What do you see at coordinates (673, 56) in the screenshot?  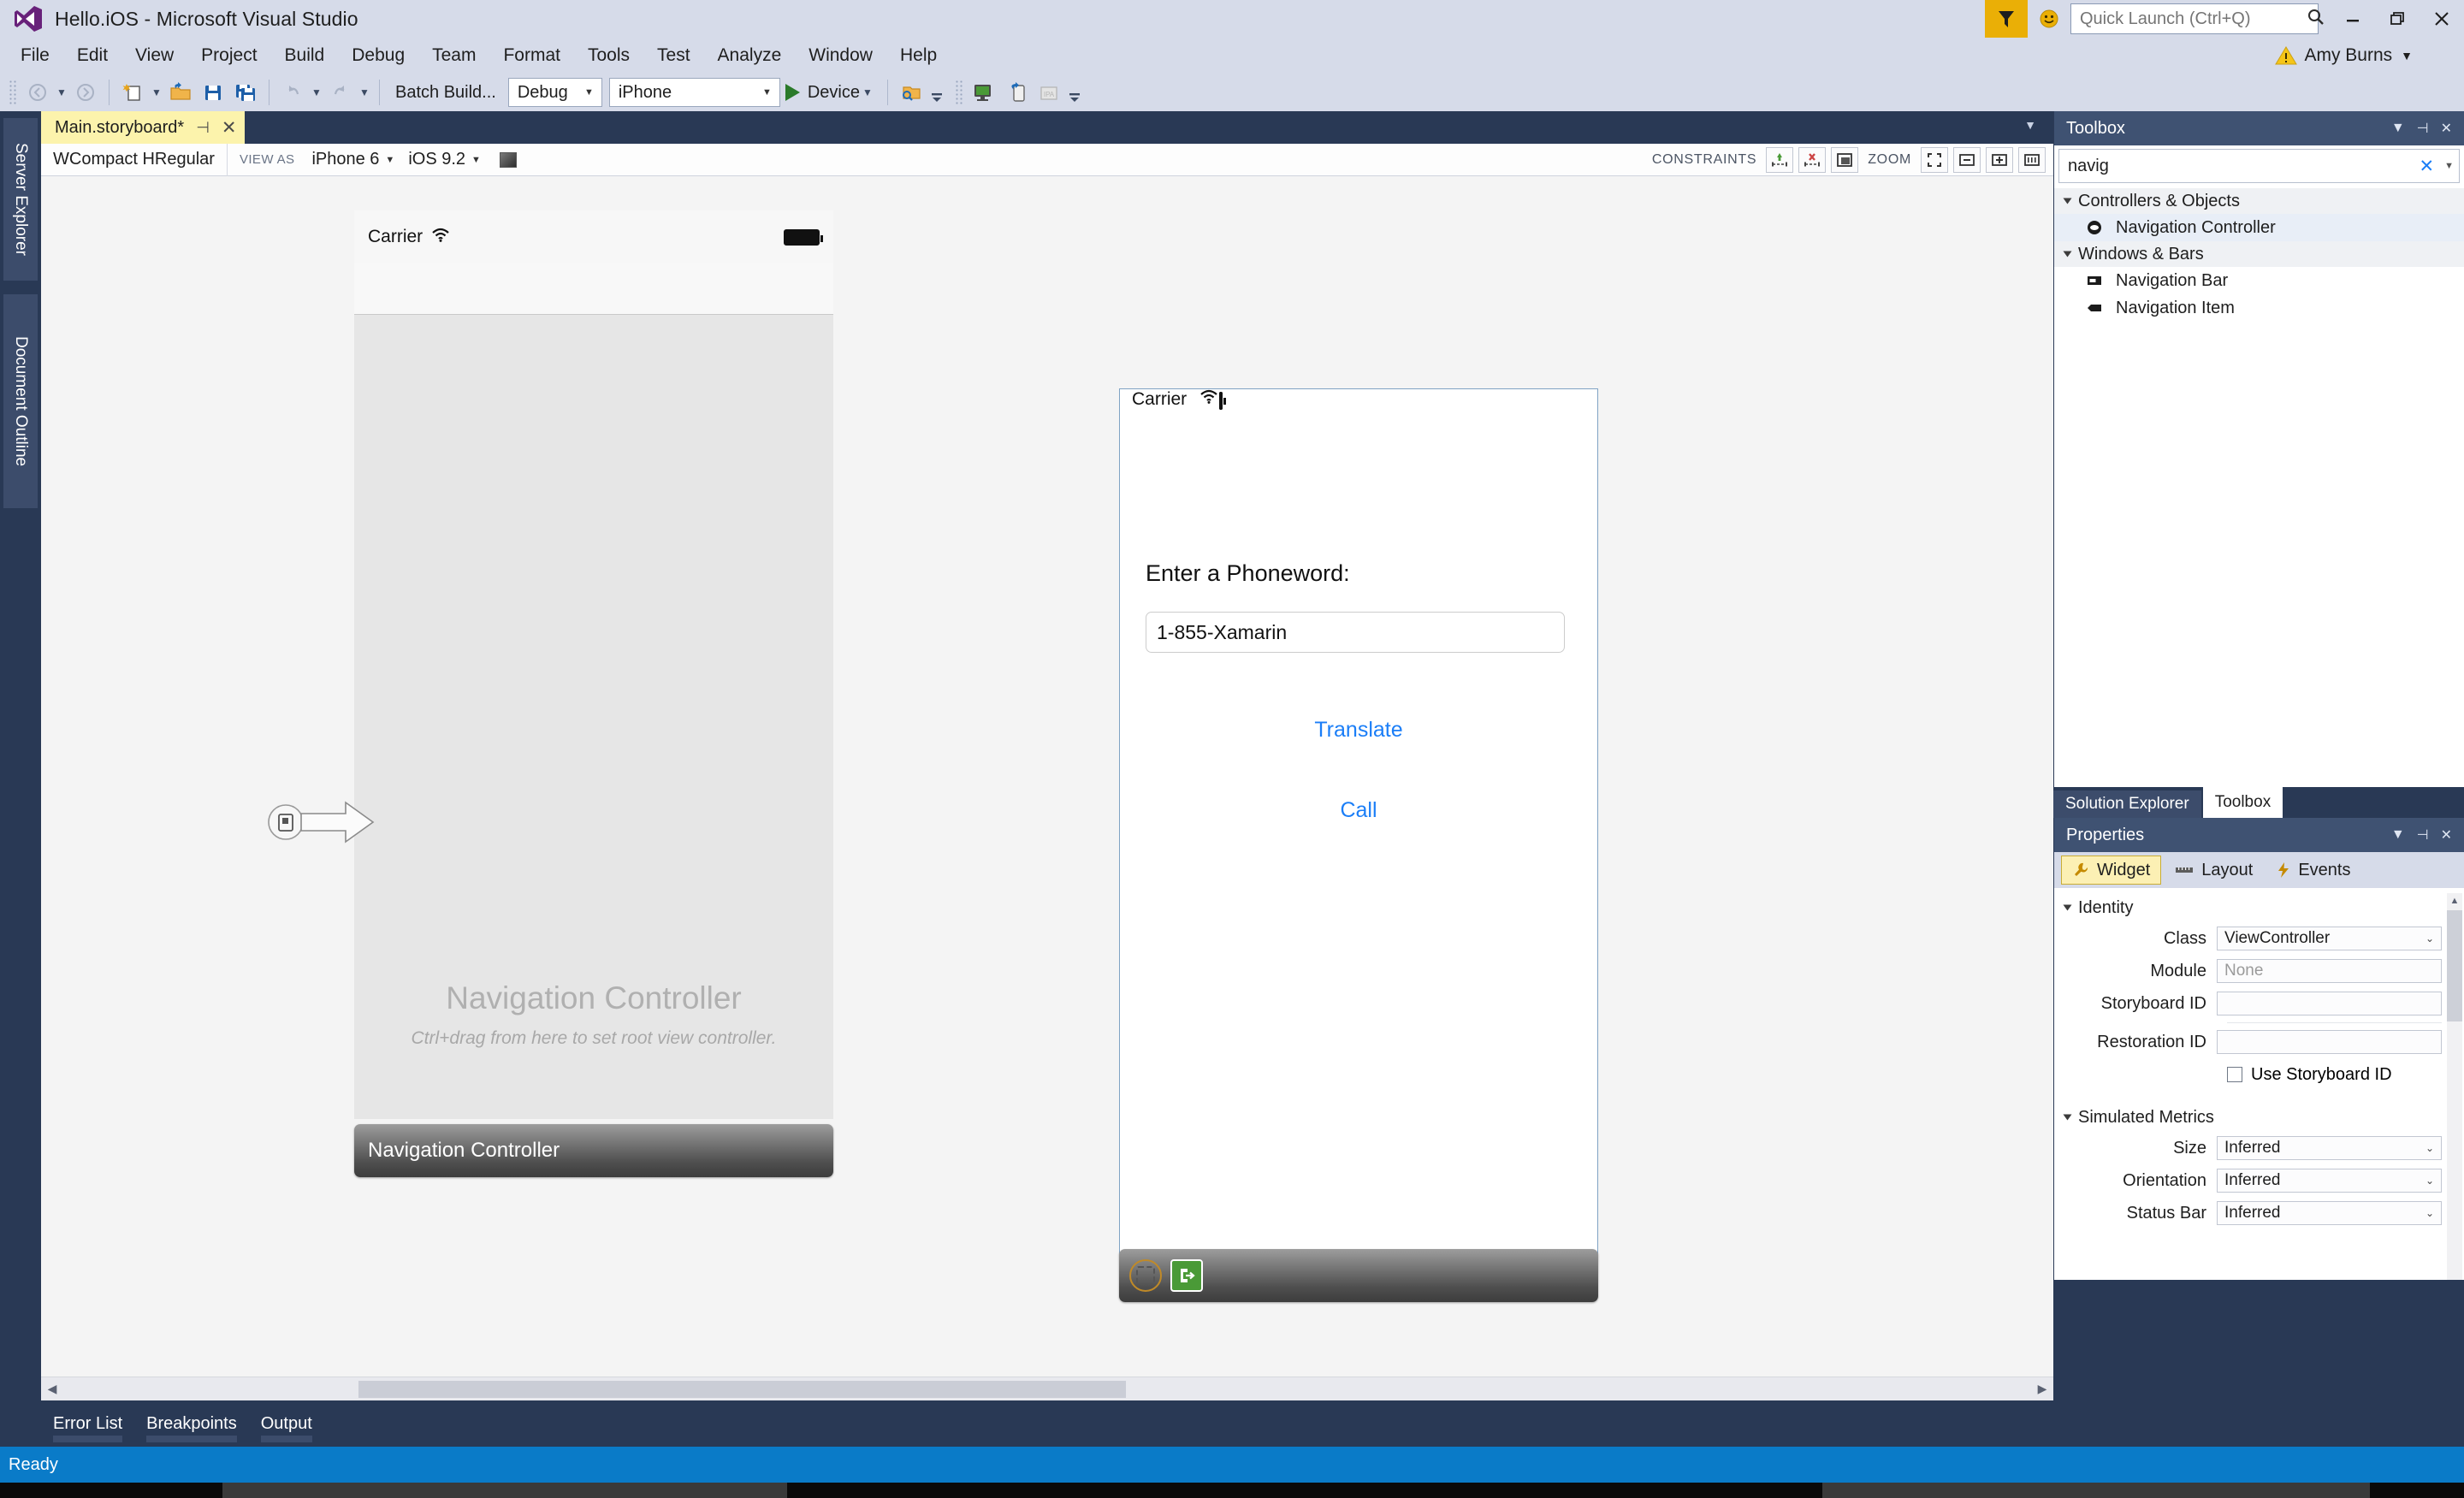 I see `menu-item-test: Test` at bounding box center [673, 56].